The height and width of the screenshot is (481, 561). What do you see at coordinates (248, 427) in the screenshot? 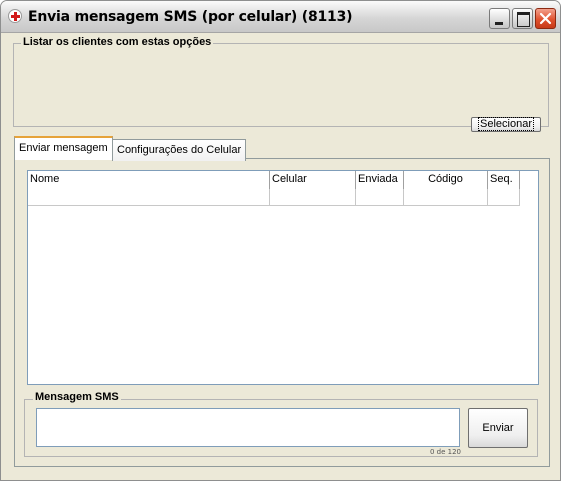
I see `sms-message-input` at bounding box center [248, 427].